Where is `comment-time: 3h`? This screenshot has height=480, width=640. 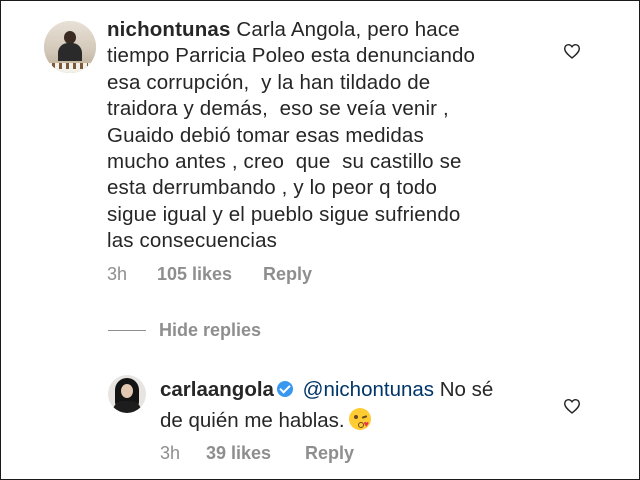 comment-time: 3h is located at coordinates (117, 274).